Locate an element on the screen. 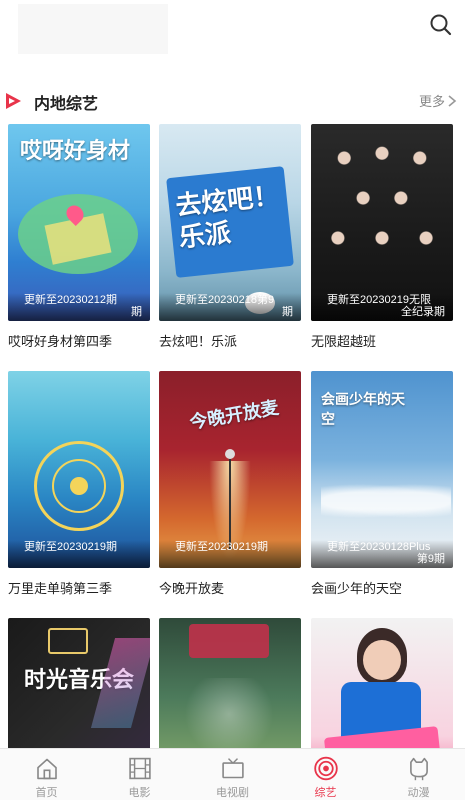 The height and width of the screenshot is (800, 465). nav-variety: 综艺 is located at coordinates (325, 774).